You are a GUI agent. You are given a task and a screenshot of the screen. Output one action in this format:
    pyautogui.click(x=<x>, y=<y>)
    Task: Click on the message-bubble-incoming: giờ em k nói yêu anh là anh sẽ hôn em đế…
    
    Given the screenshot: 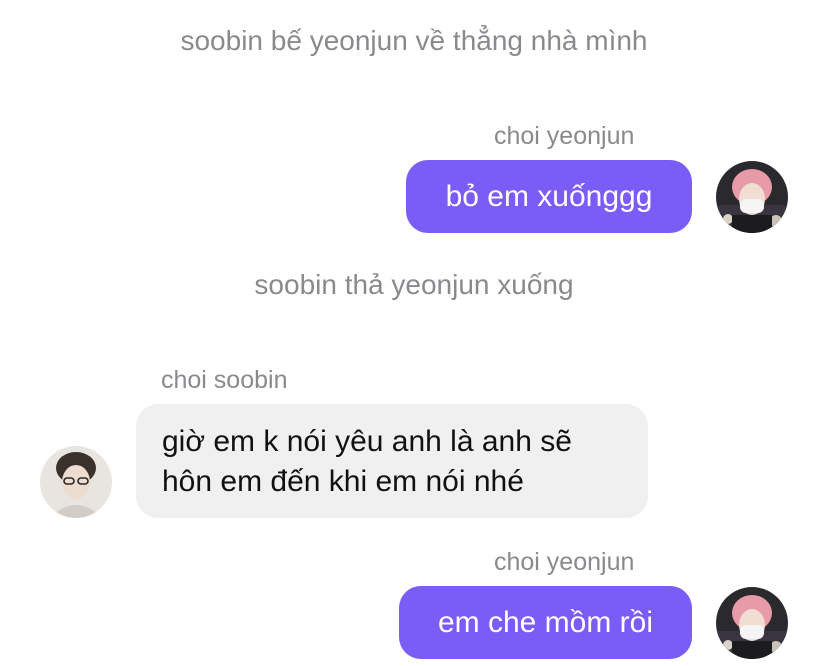 What is the action you would take?
    pyautogui.click(x=392, y=461)
    